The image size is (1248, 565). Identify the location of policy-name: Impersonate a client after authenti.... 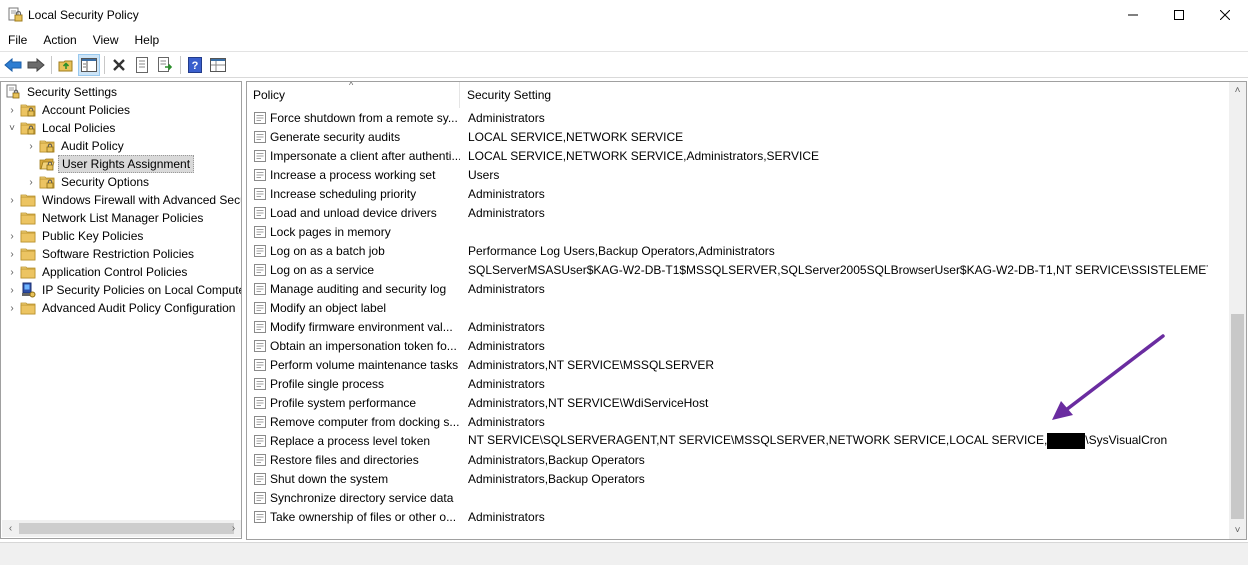
(365, 155).